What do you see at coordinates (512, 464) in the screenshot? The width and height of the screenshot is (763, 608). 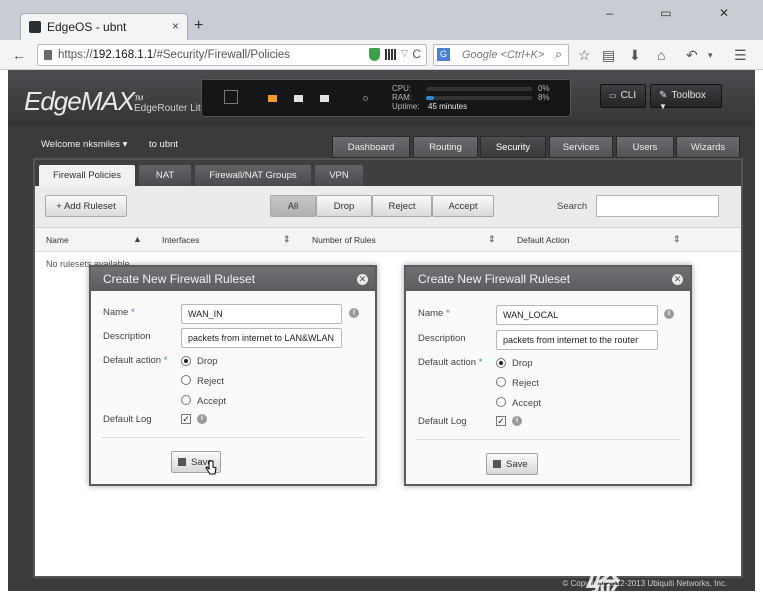 I see `save-button: Save` at bounding box center [512, 464].